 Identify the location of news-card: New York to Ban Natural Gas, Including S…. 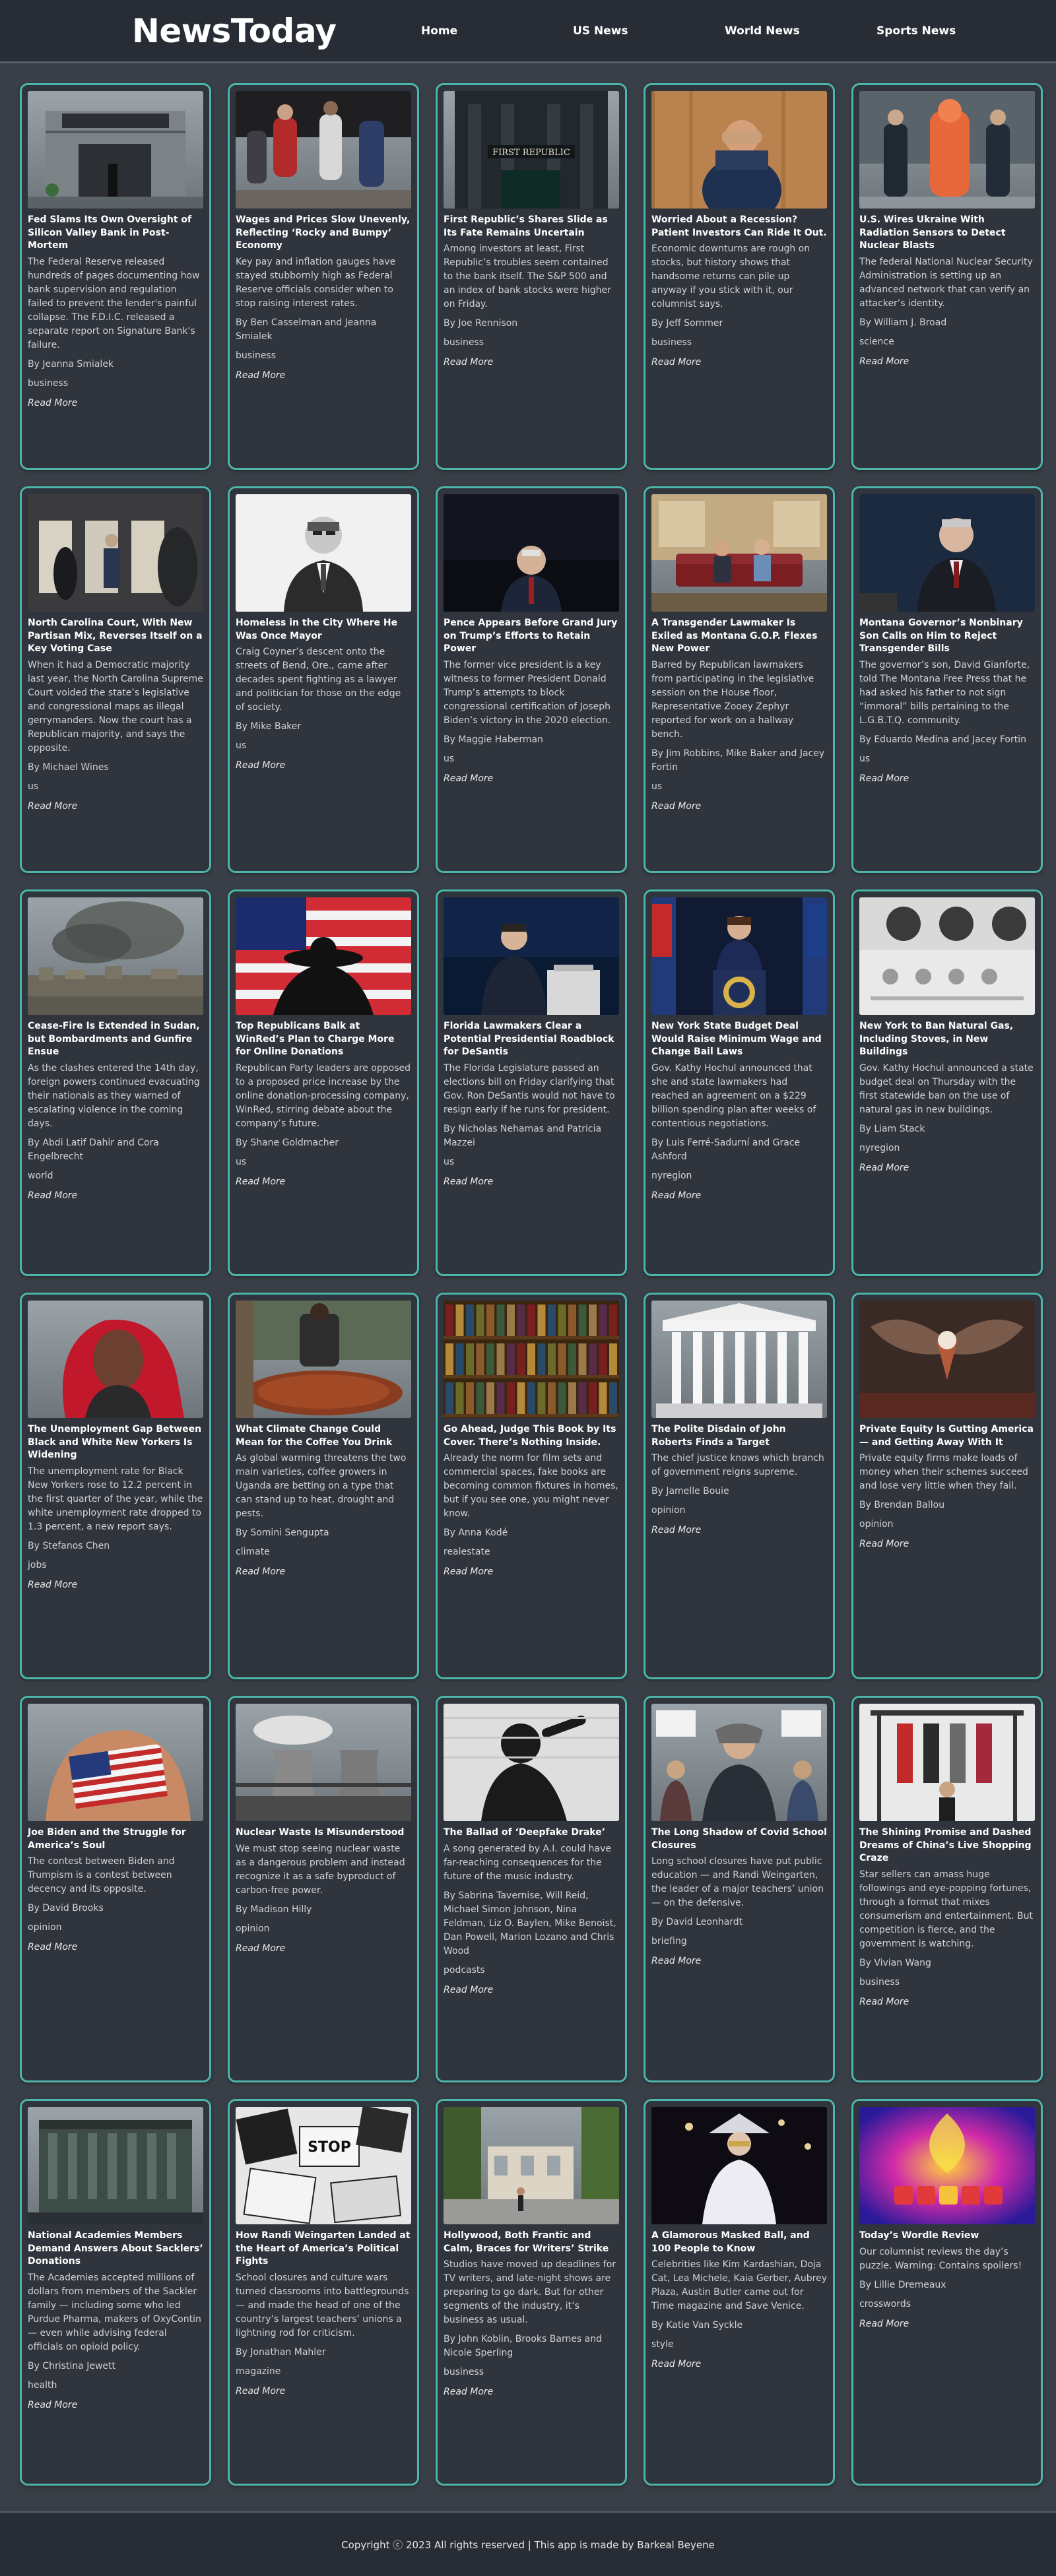
(947, 1082).